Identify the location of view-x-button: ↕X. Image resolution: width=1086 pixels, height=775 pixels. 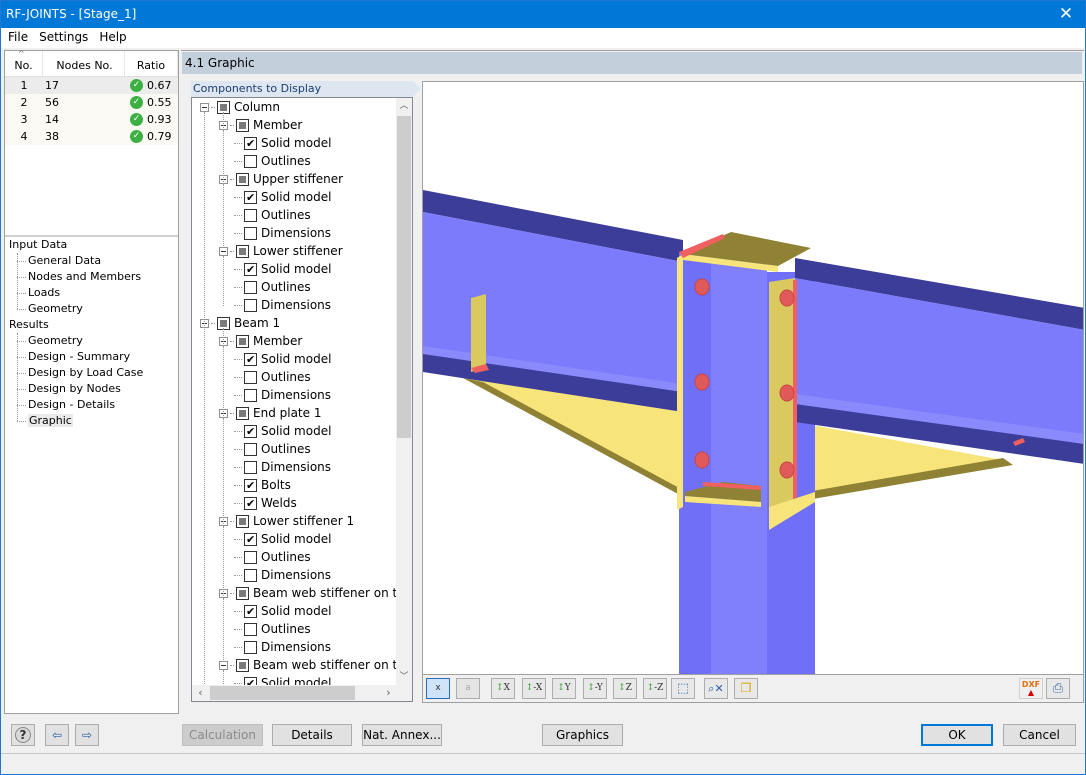
(503, 688).